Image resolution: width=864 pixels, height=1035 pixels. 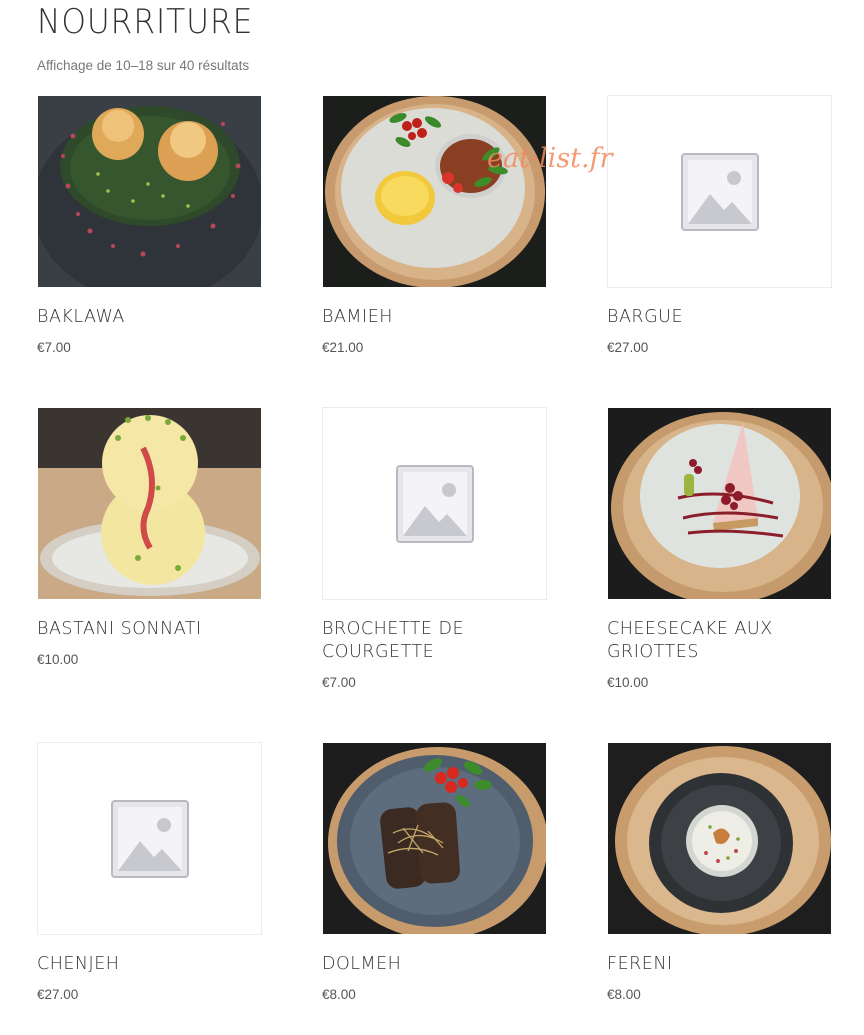 I want to click on product-image-bamieh, so click(x=434, y=191).